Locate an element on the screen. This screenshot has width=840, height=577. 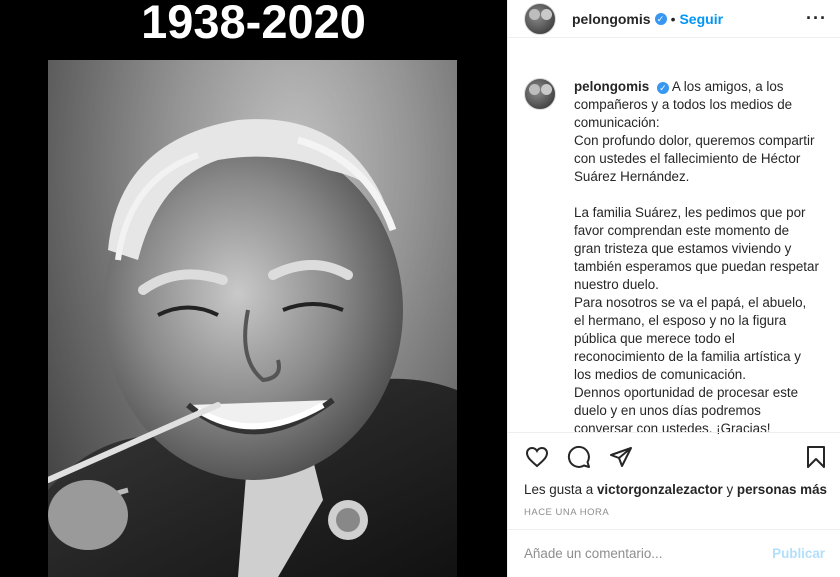
bookmark-icon is located at coordinates (816, 457).